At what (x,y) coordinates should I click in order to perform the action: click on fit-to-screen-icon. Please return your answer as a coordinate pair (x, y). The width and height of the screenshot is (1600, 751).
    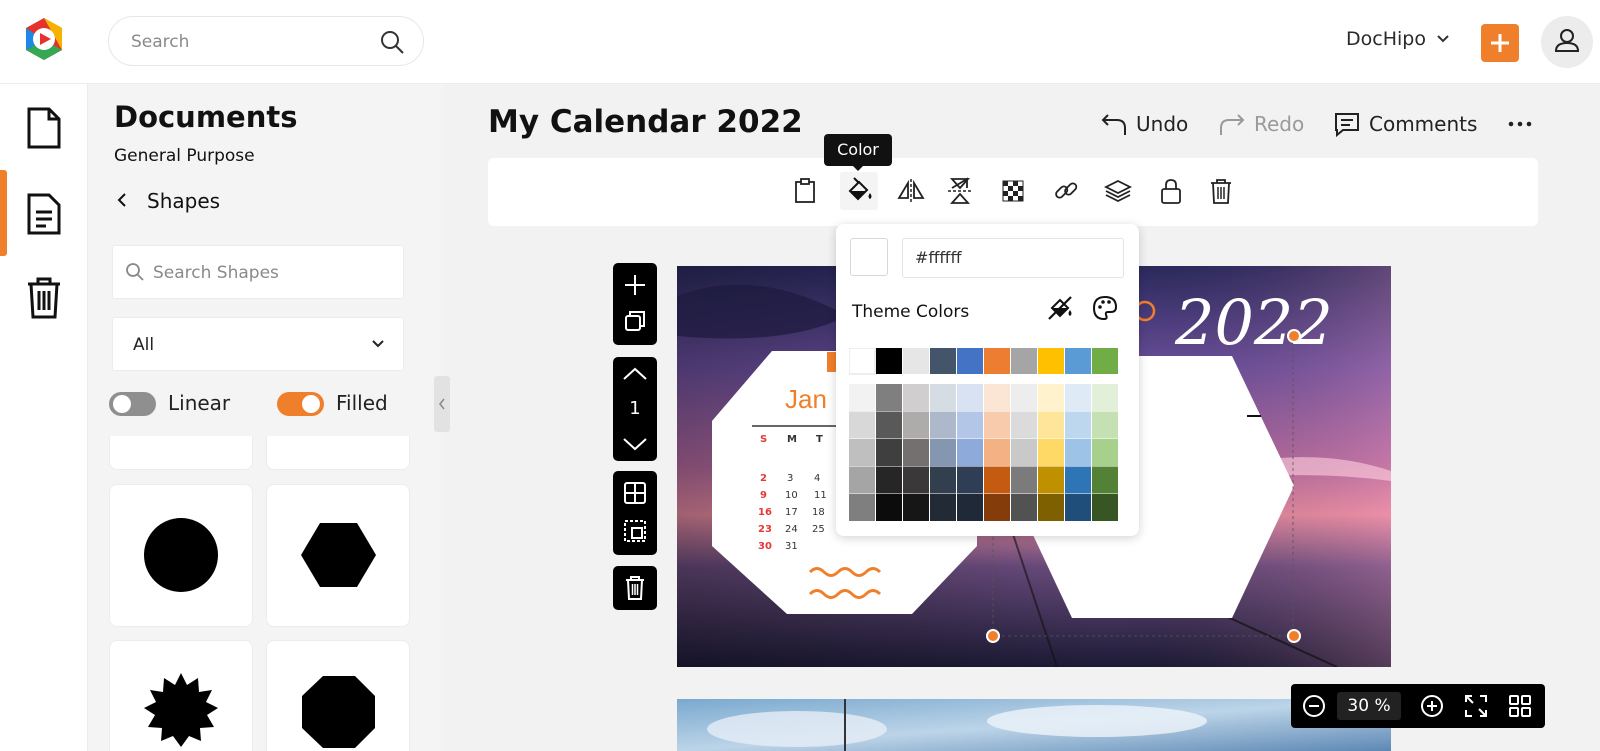
    Looking at the image, I should click on (1476, 706).